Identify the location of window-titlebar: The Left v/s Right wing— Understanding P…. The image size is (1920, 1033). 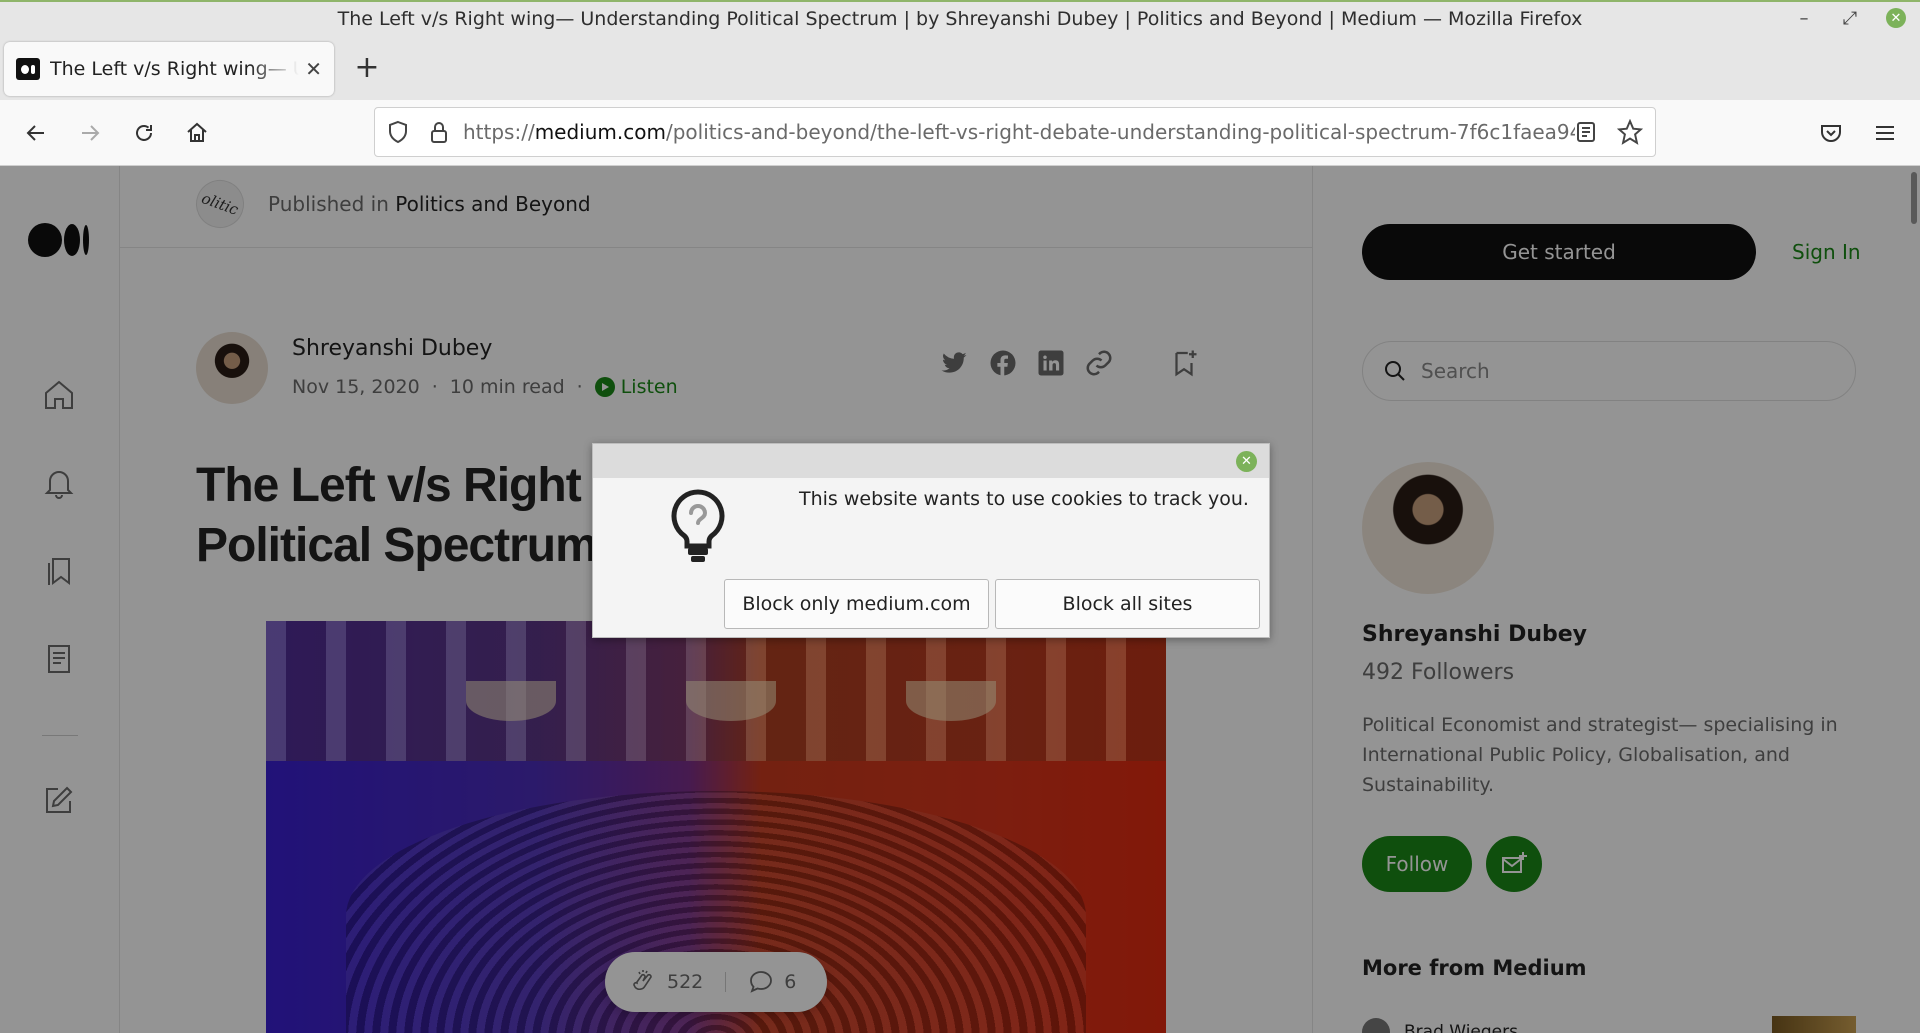
(960, 18).